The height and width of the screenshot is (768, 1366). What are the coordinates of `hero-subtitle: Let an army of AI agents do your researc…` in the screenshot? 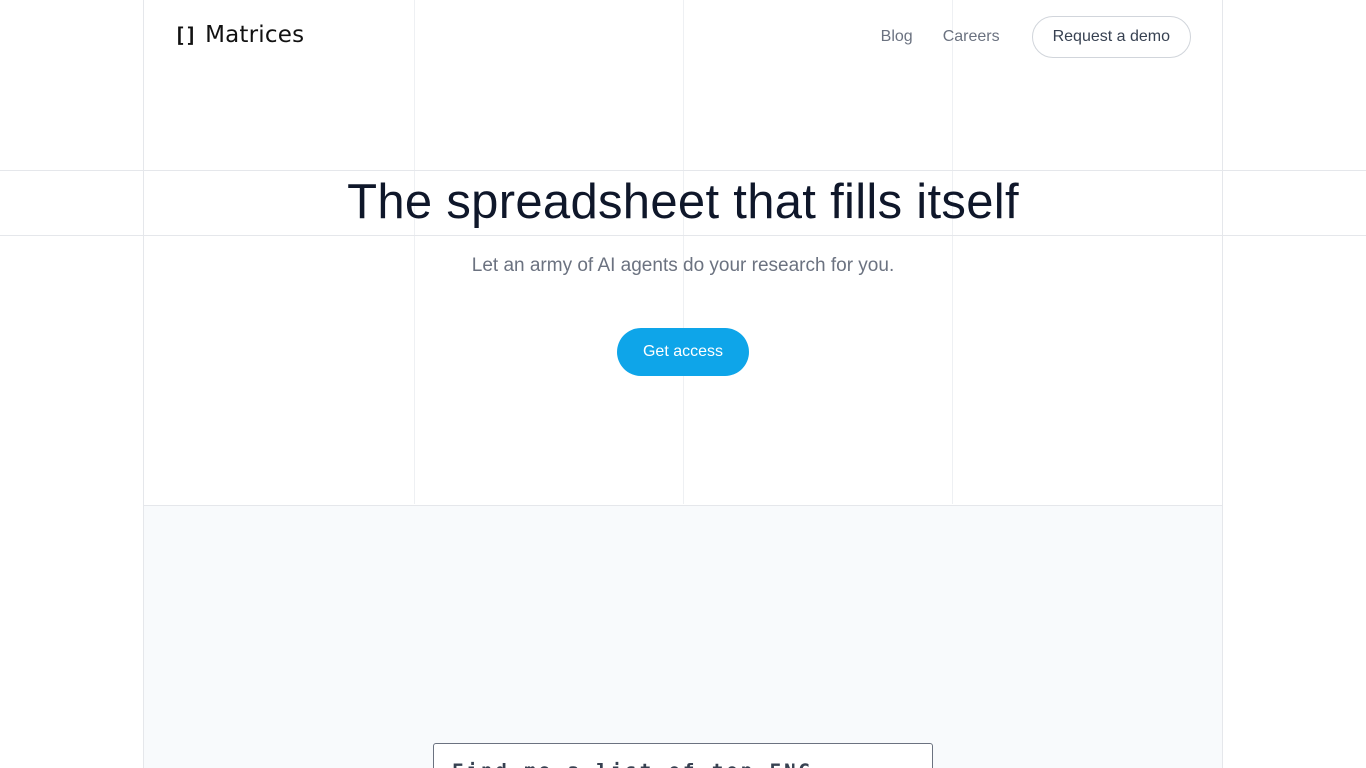 It's located at (683, 265).